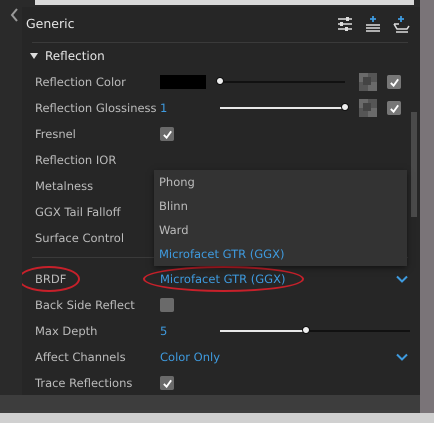 This screenshot has width=434, height=423. What do you see at coordinates (96, 108) in the screenshot?
I see `property-label: Reflection Glossiness` at bounding box center [96, 108].